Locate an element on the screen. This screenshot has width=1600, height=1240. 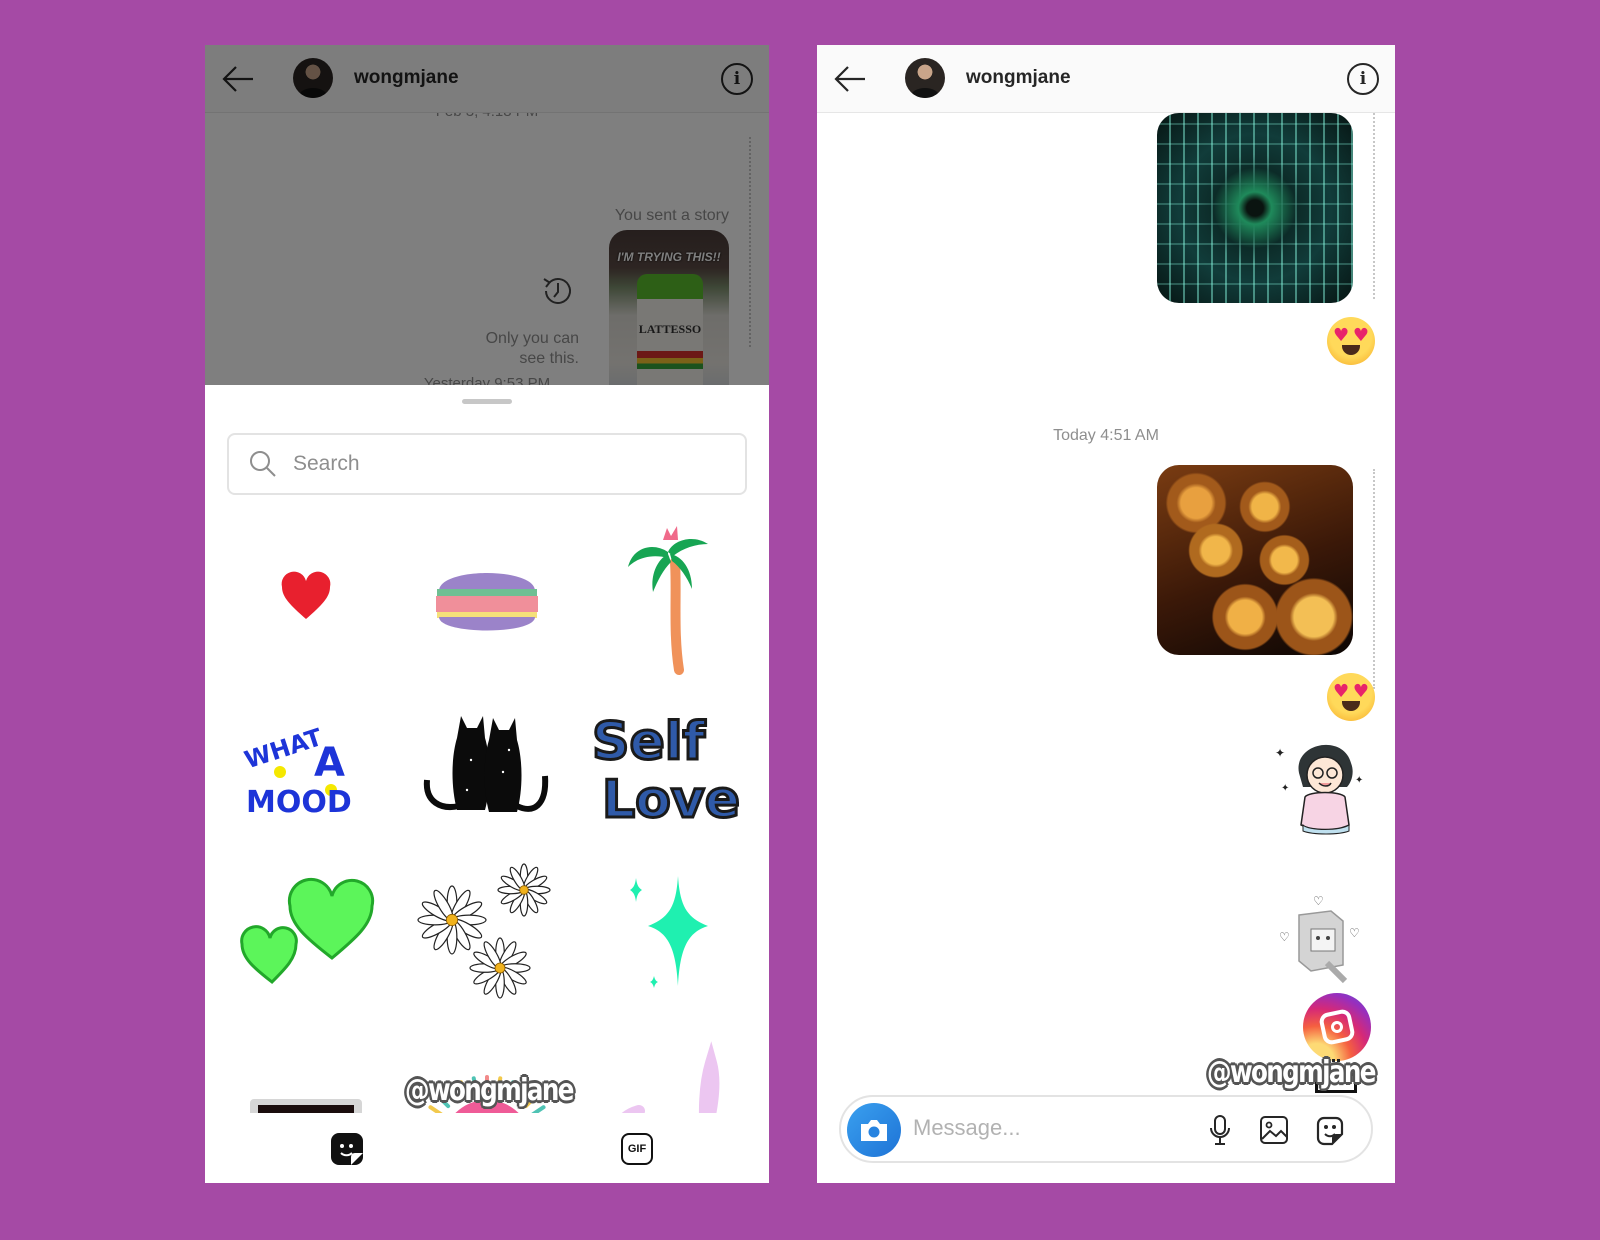
sheet-grabber is located at coordinates (487, 401).